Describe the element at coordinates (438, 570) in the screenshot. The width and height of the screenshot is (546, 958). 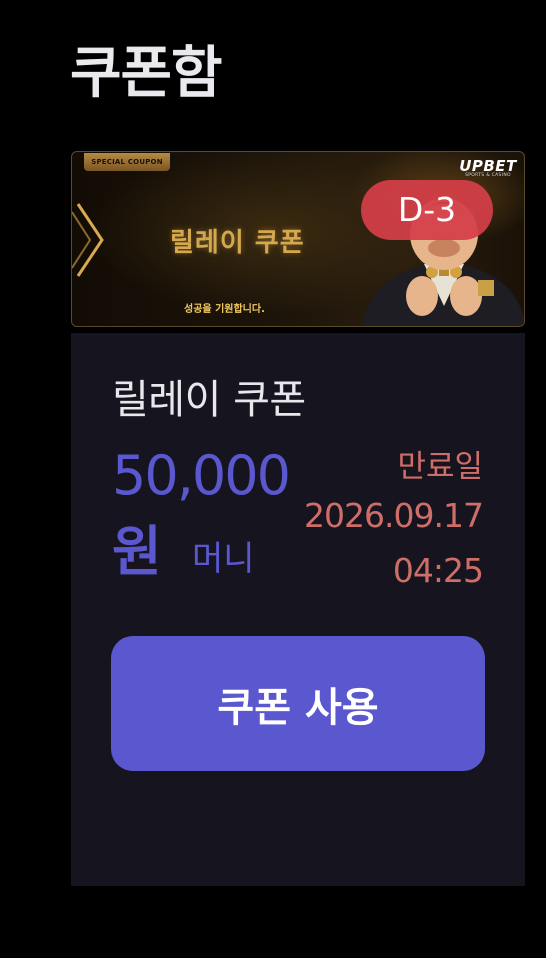
I see `expire-time: 04:25` at that location.